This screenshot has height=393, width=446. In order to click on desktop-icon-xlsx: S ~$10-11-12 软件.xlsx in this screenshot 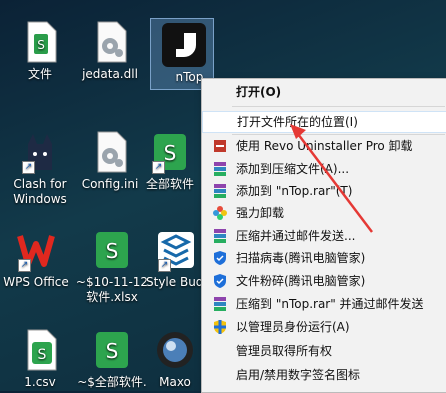, I will do `click(112, 266)`.